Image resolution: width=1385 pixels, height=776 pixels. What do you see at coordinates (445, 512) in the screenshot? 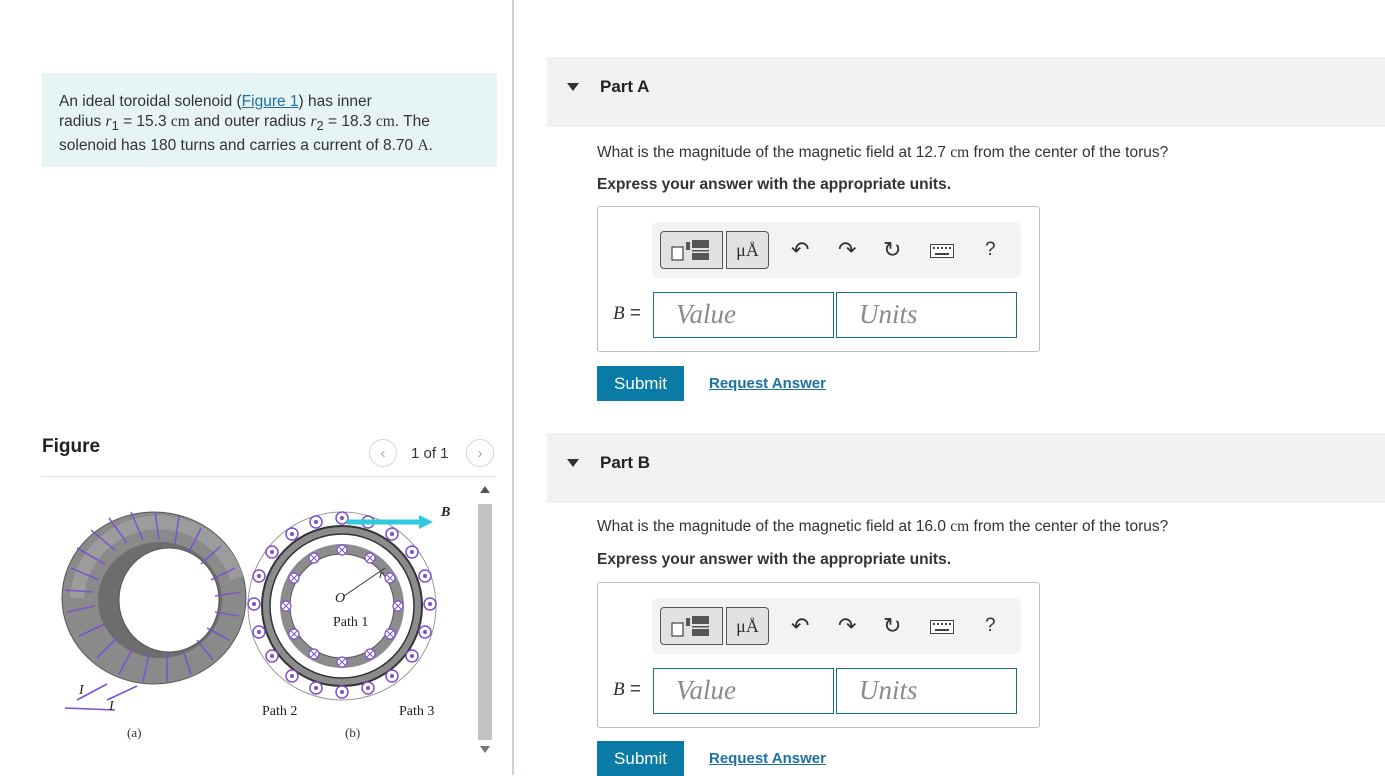
I see `field-label: B` at bounding box center [445, 512].